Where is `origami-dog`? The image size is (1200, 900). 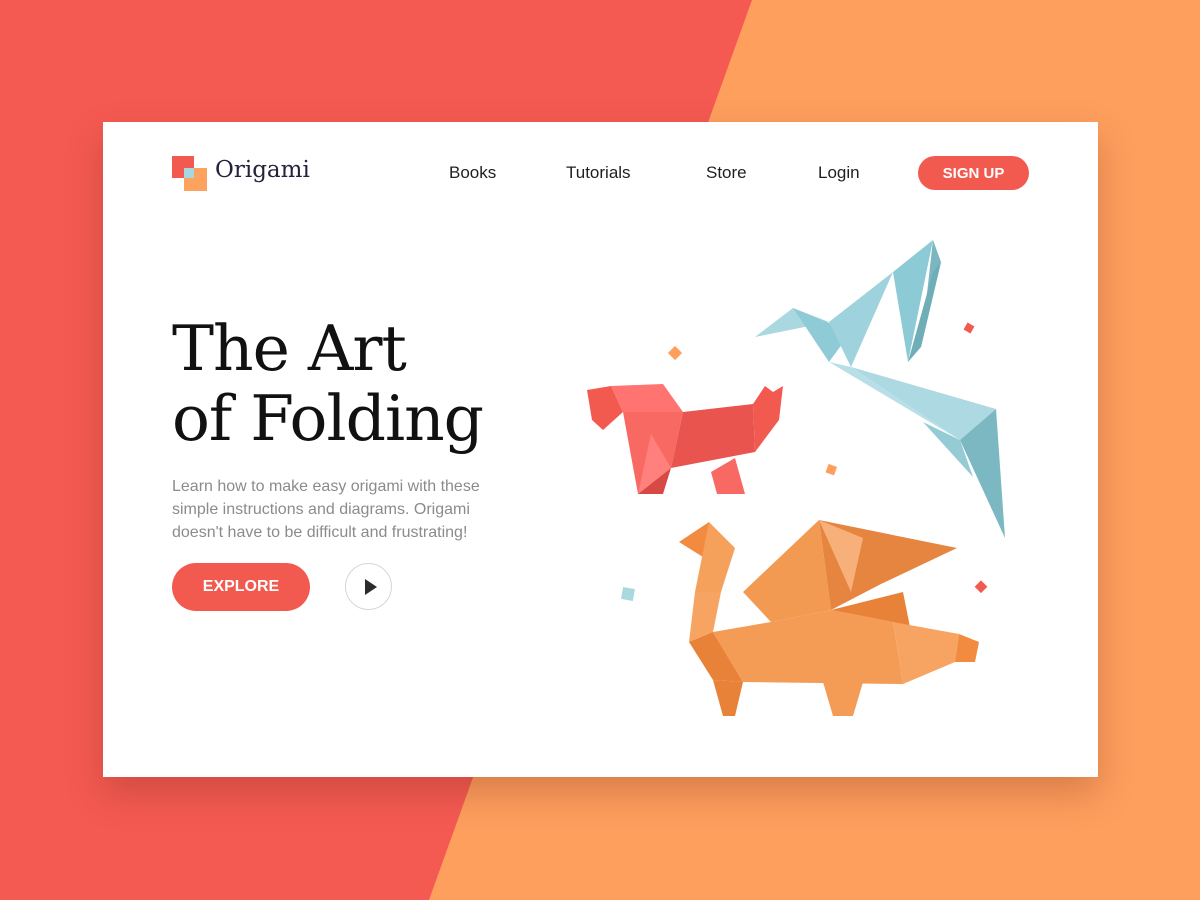
origami-dog is located at coordinates (685, 439).